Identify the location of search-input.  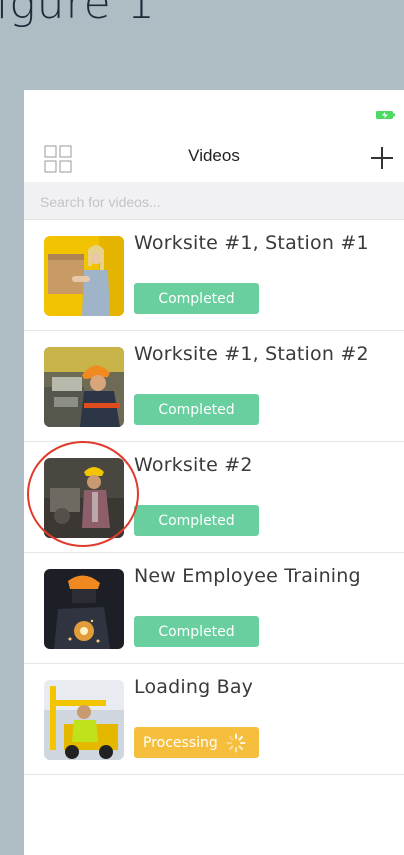
(210, 202).